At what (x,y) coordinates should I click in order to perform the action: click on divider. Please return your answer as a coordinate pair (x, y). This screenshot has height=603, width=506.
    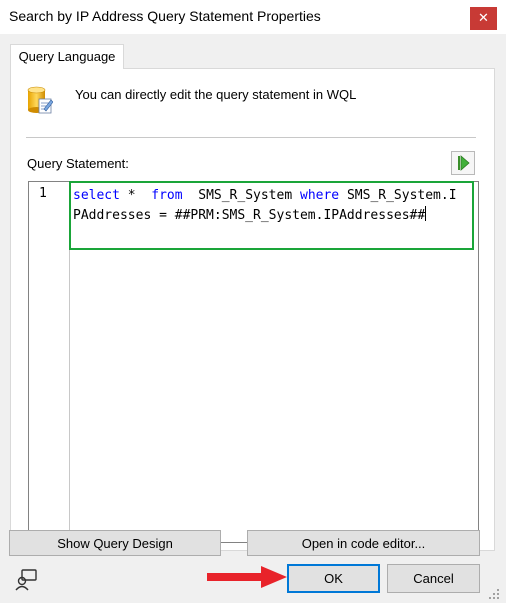
    Looking at the image, I should click on (251, 137).